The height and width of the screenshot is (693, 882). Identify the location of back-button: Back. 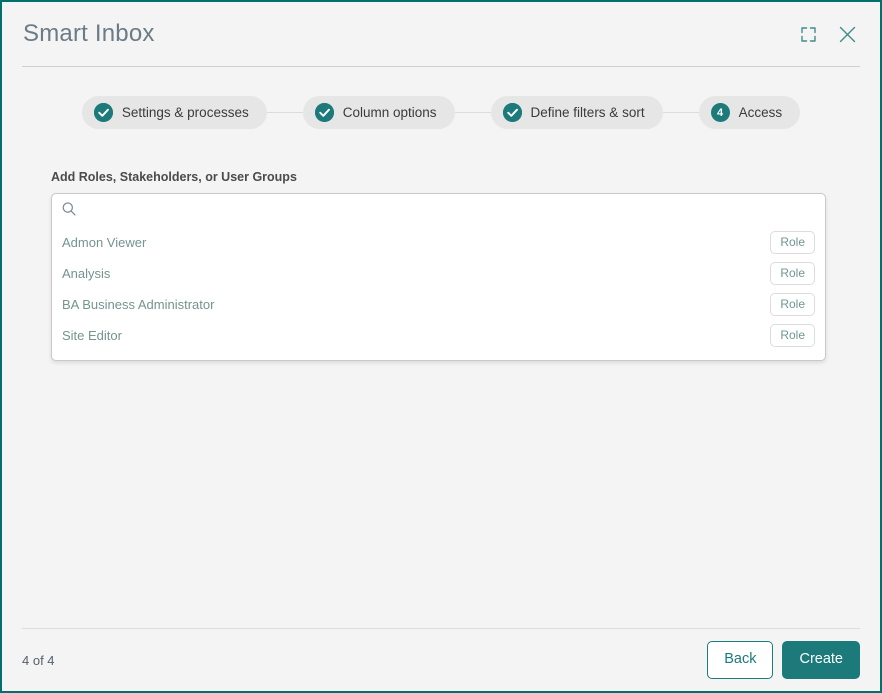
(740, 660).